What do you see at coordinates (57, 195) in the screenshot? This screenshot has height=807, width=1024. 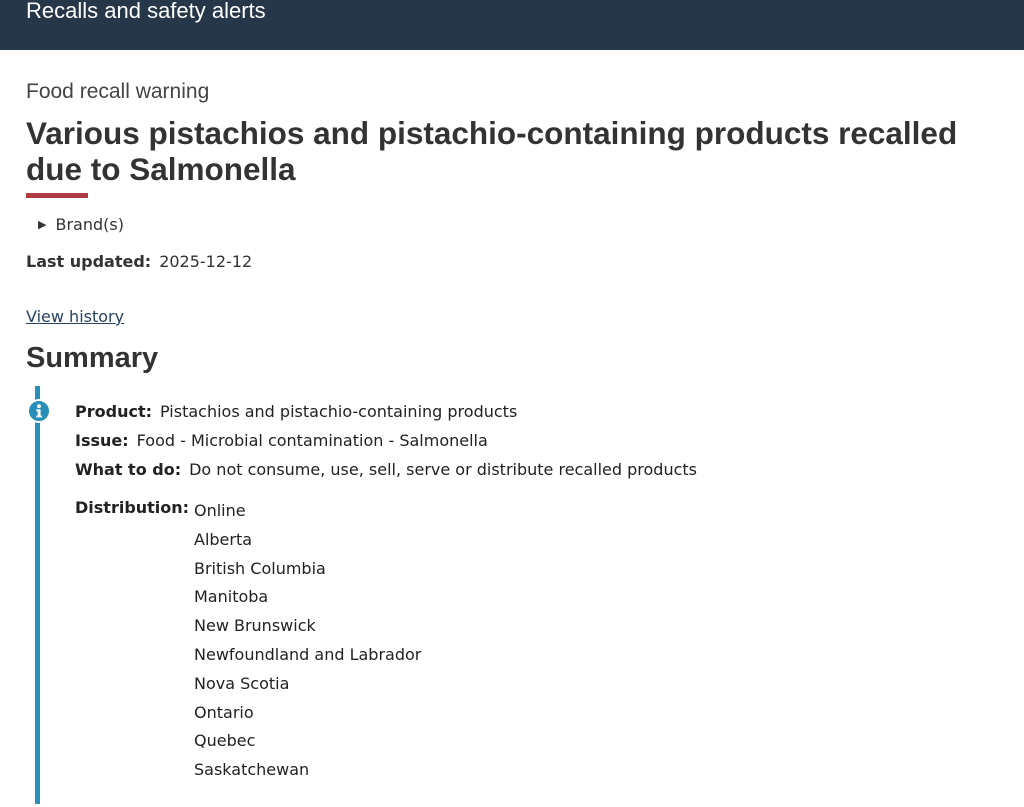 I see `title-underline` at bounding box center [57, 195].